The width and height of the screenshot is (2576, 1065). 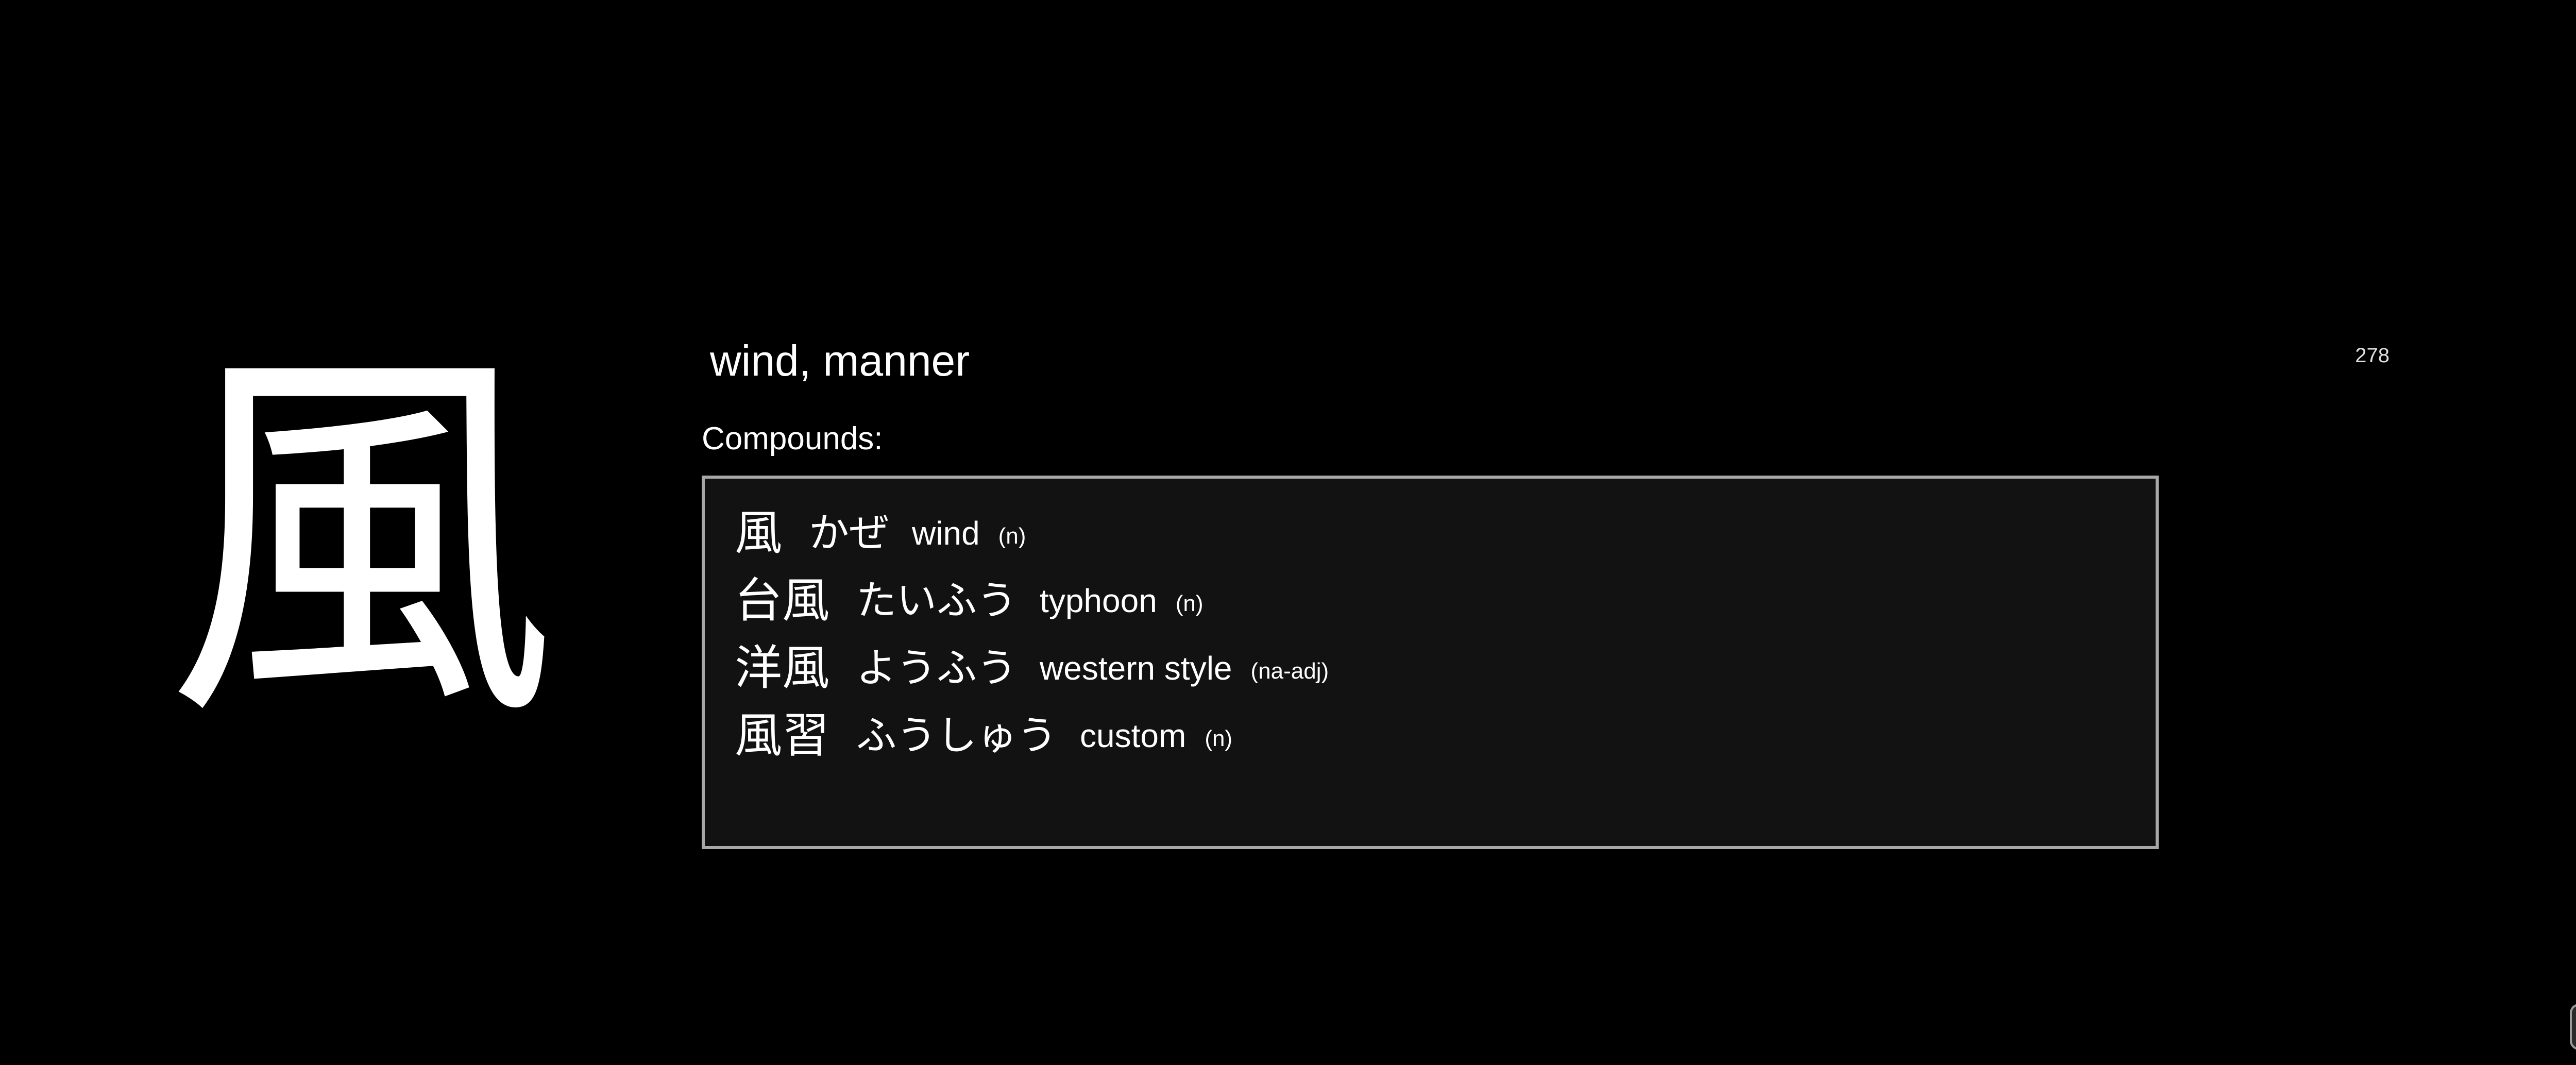 What do you see at coordinates (1032, 600) in the screenshot?
I see `compound-row: 台風 たいふう typhoon (n)` at bounding box center [1032, 600].